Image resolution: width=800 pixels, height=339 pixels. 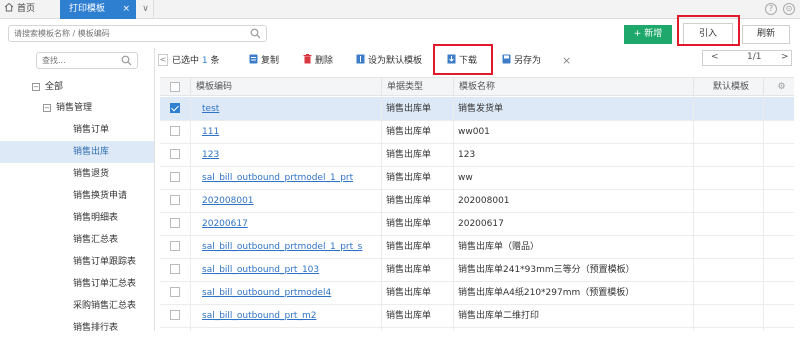 What do you see at coordinates (114, 306) in the screenshot?
I see `tree-item-purchase-sales-summary: 采购销售汇总表` at bounding box center [114, 306].